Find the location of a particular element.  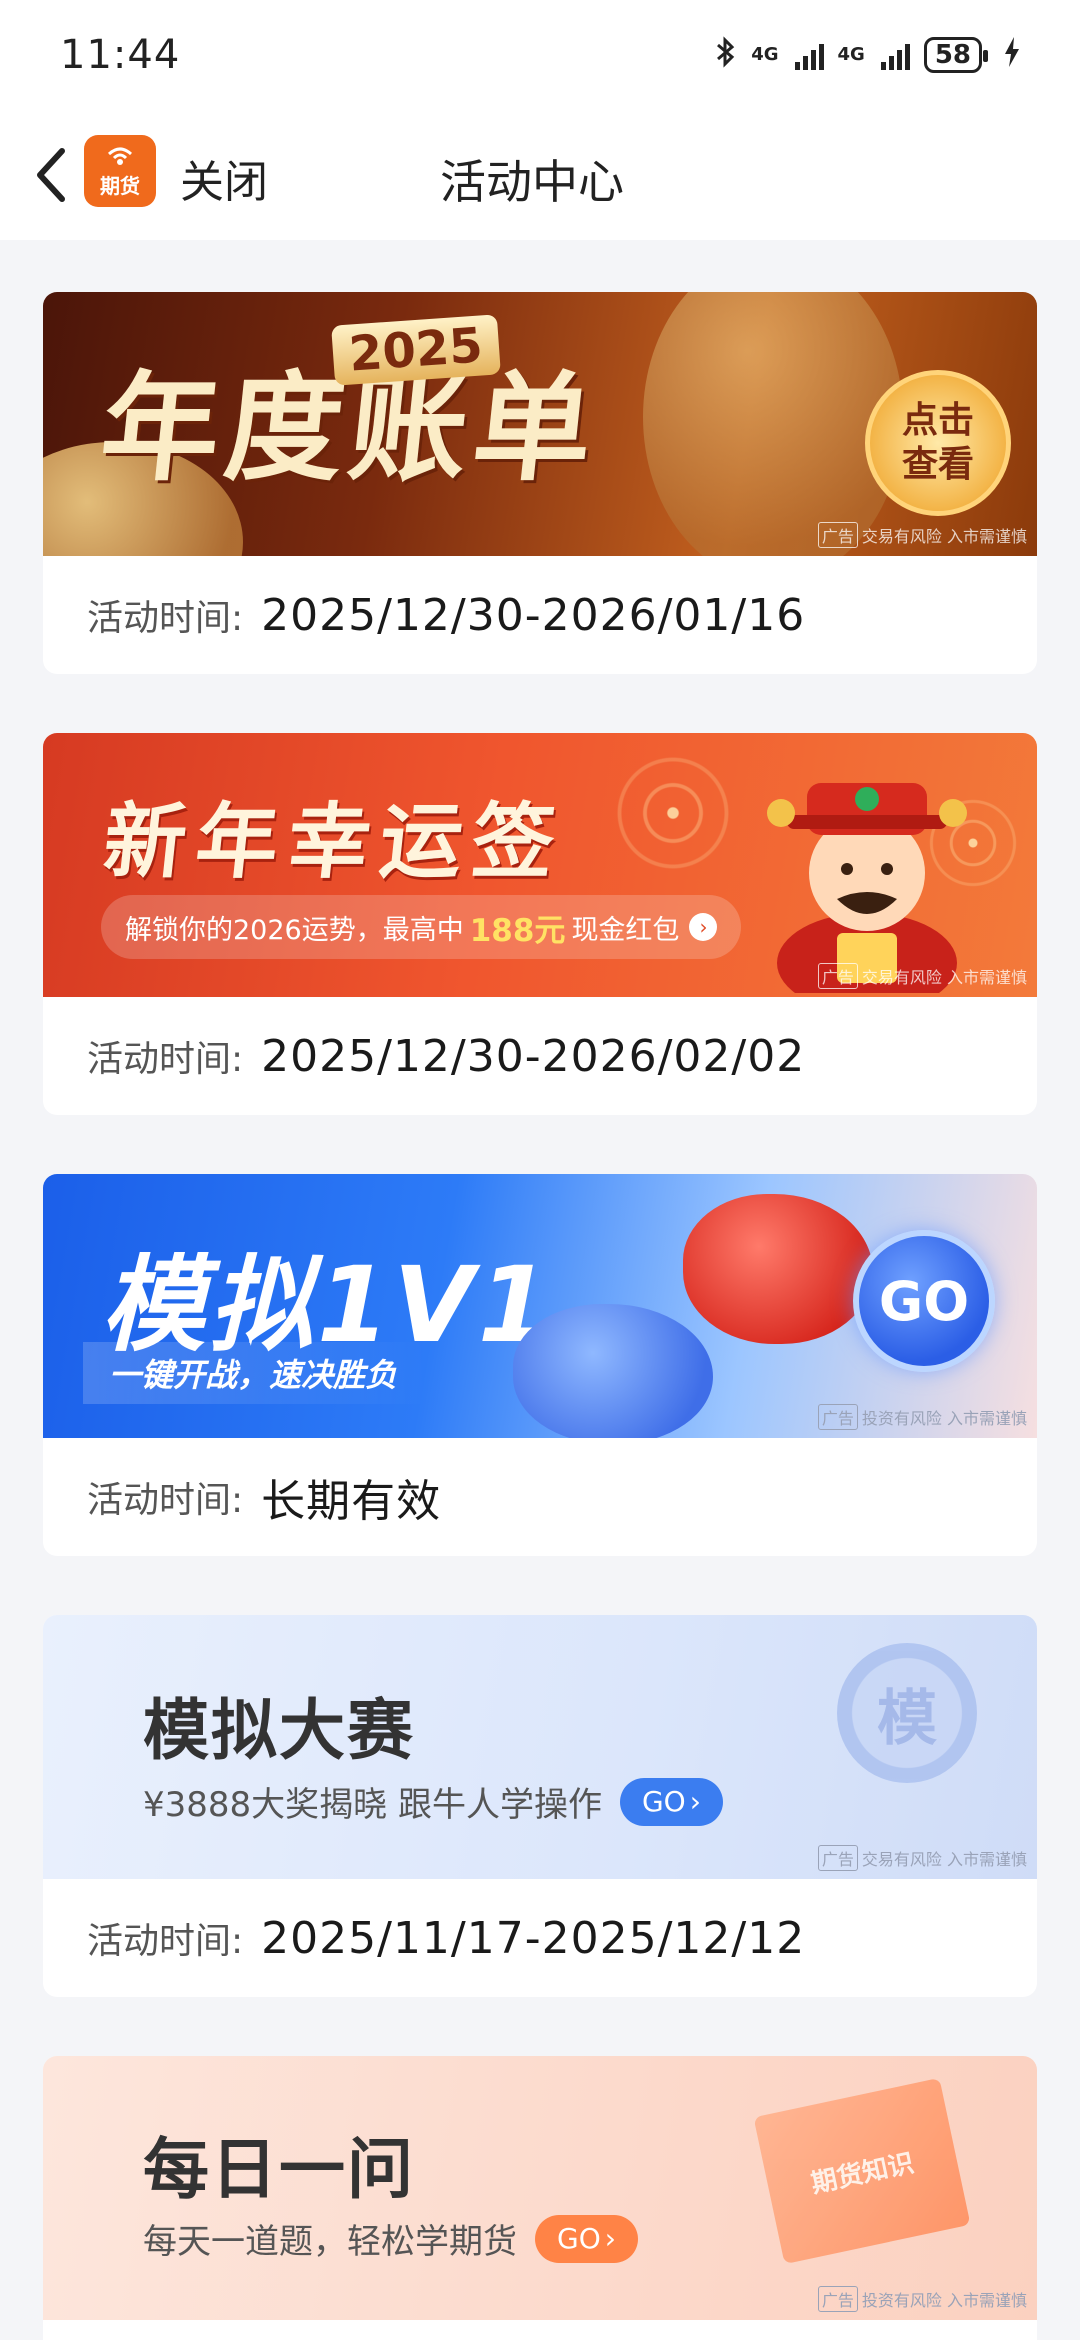

decor-hill is located at coordinates (773, 424).